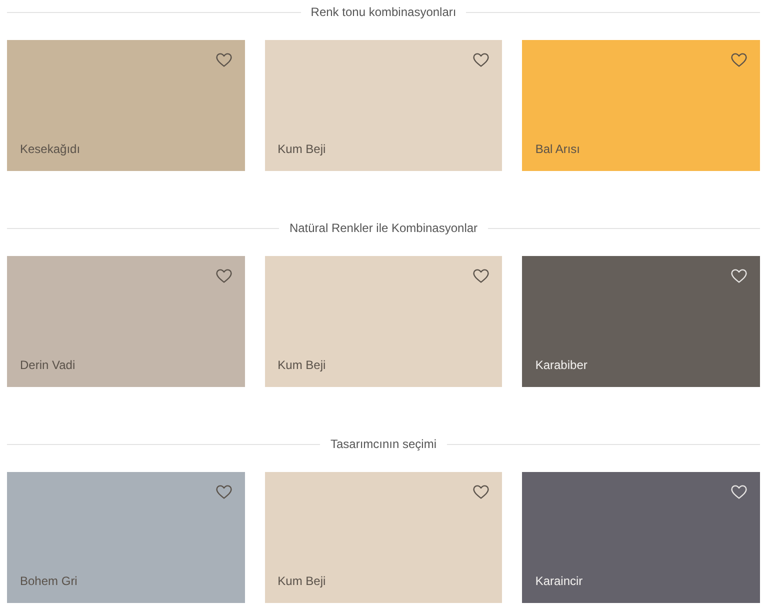 The width and height of the screenshot is (768, 611). I want to click on section-title: Tasarımcının seçimi, so click(383, 444).